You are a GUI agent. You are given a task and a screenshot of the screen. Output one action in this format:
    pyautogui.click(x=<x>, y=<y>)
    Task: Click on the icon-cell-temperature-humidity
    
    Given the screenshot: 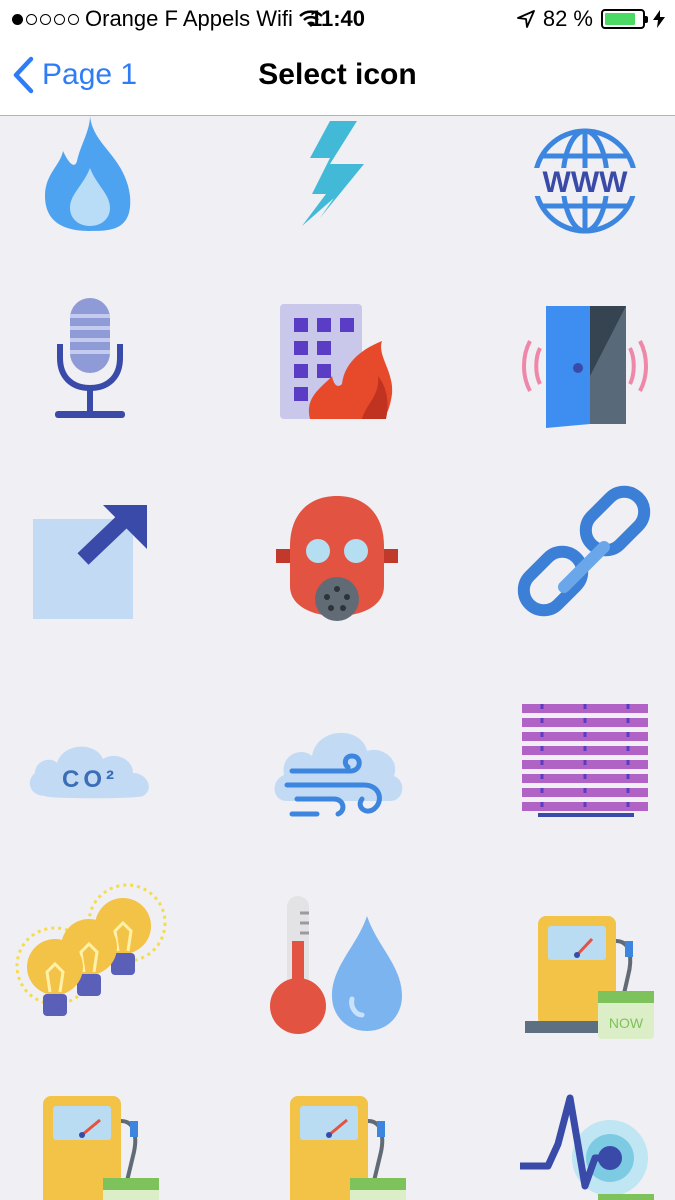 What is the action you would take?
    pyautogui.click(x=337, y=957)
    